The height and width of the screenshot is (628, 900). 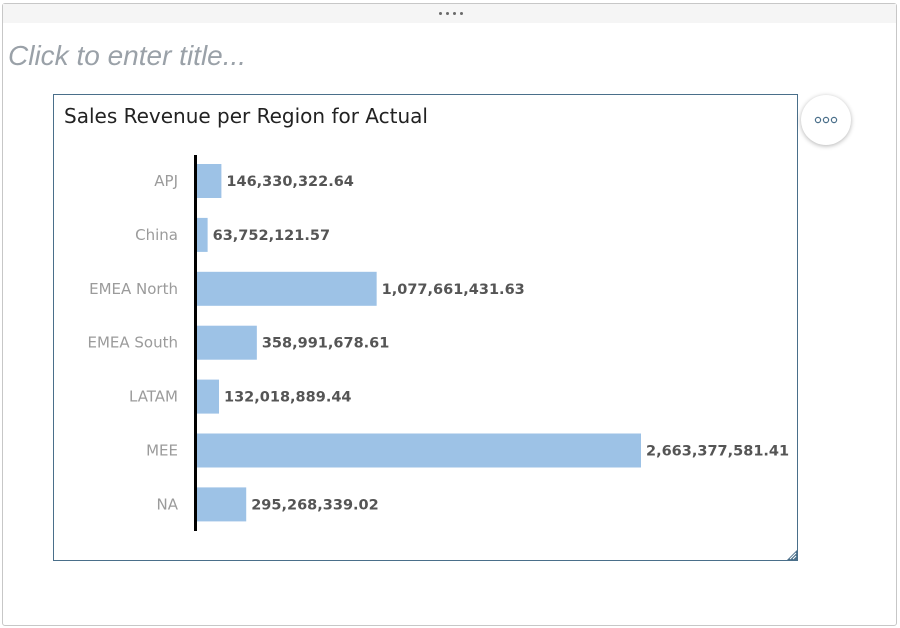 I want to click on more-horizontal-icon, so click(x=826, y=120).